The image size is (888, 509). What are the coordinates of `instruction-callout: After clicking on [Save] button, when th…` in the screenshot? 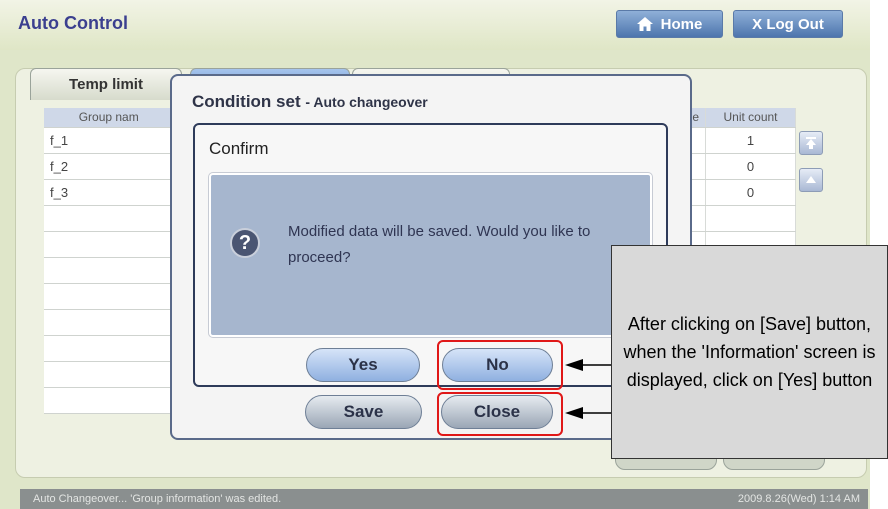 It's located at (749, 352).